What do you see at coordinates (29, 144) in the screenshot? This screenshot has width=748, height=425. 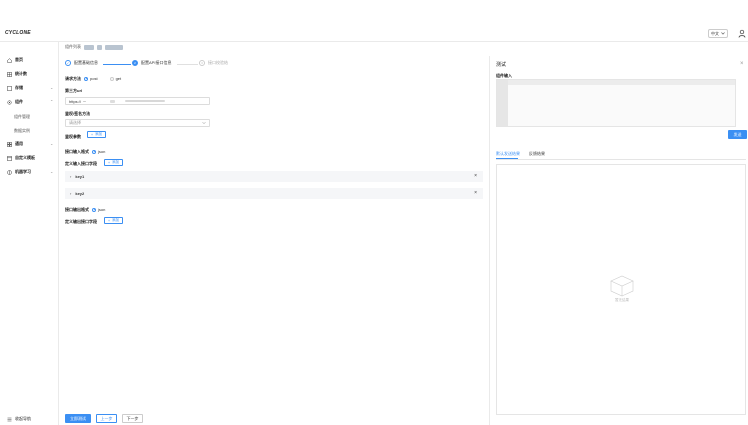 I see `sidebar-item-general: 通用 ⌄` at bounding box center [29, 144].